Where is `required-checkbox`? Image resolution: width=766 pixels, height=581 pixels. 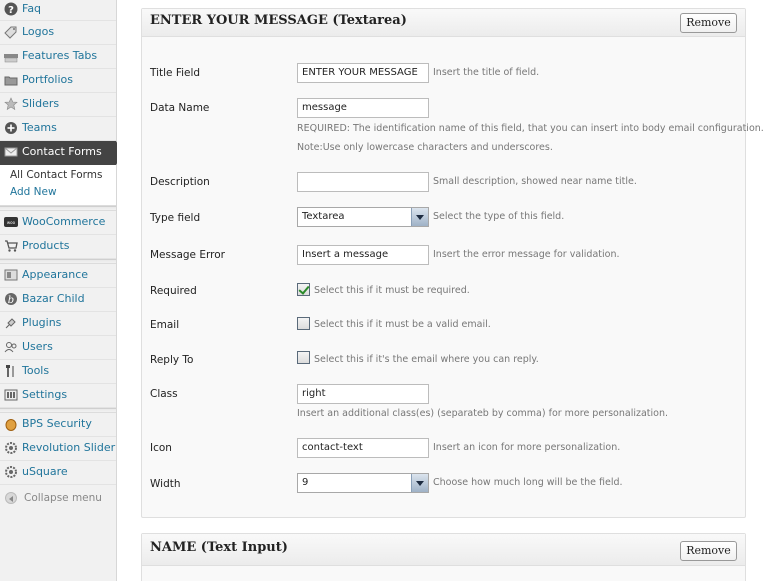
required-checkbox is located at coordinates (303, 289).